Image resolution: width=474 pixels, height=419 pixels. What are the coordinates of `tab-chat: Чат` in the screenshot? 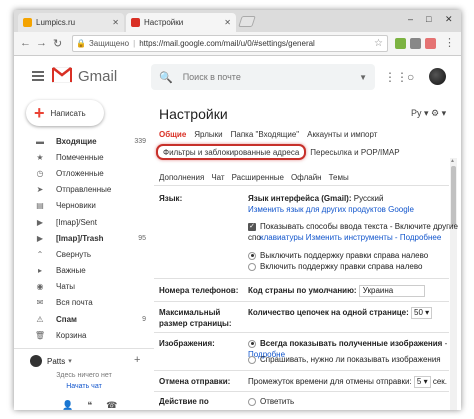 It's located at (217, 177).